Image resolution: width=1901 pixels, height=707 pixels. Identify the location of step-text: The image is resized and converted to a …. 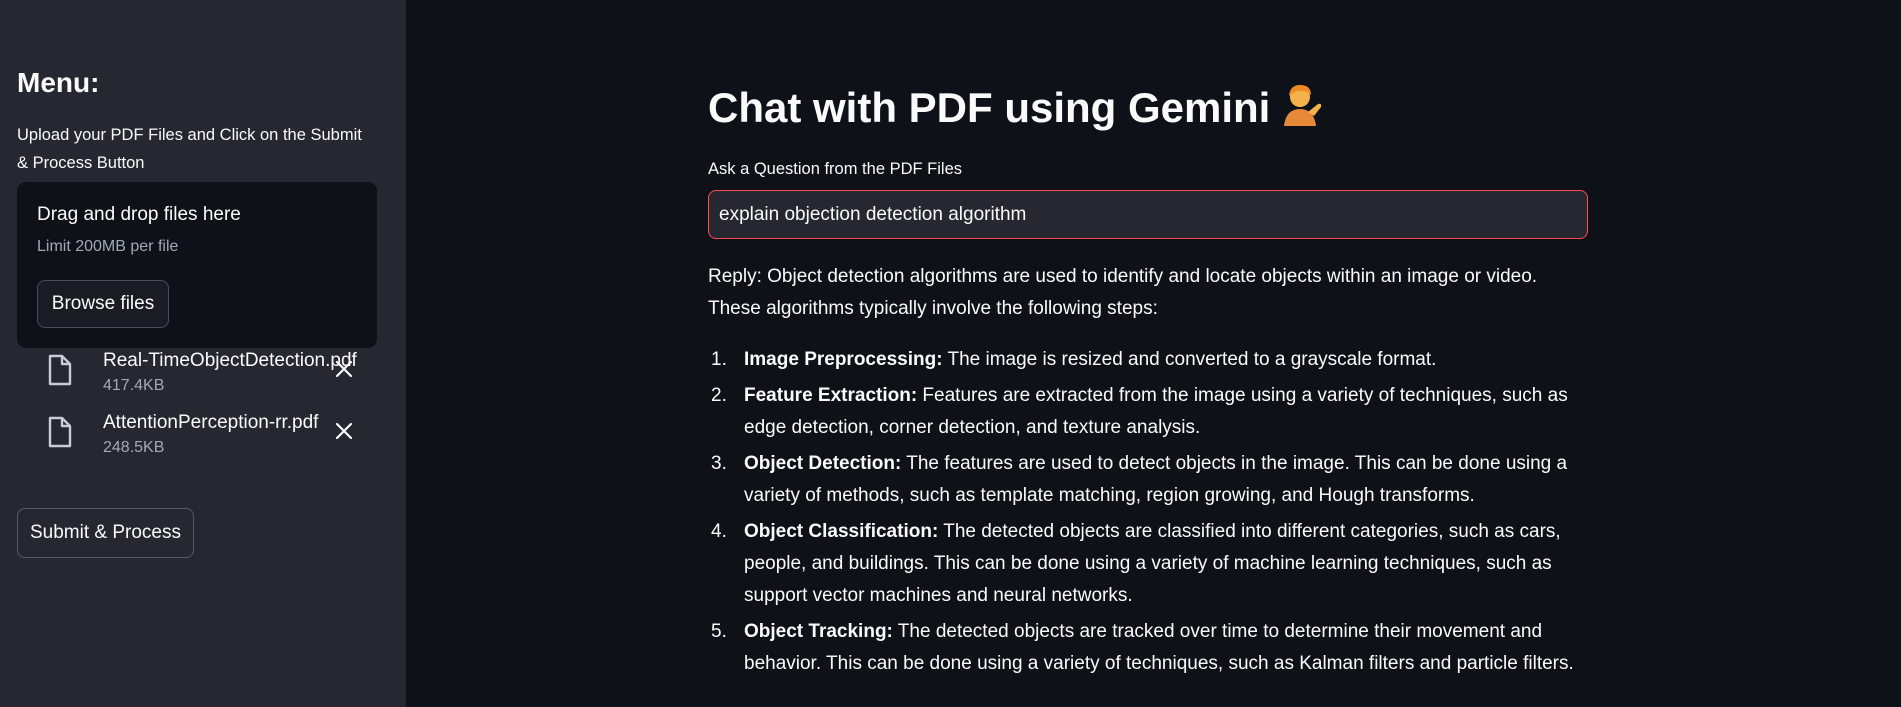
(1189, 359).